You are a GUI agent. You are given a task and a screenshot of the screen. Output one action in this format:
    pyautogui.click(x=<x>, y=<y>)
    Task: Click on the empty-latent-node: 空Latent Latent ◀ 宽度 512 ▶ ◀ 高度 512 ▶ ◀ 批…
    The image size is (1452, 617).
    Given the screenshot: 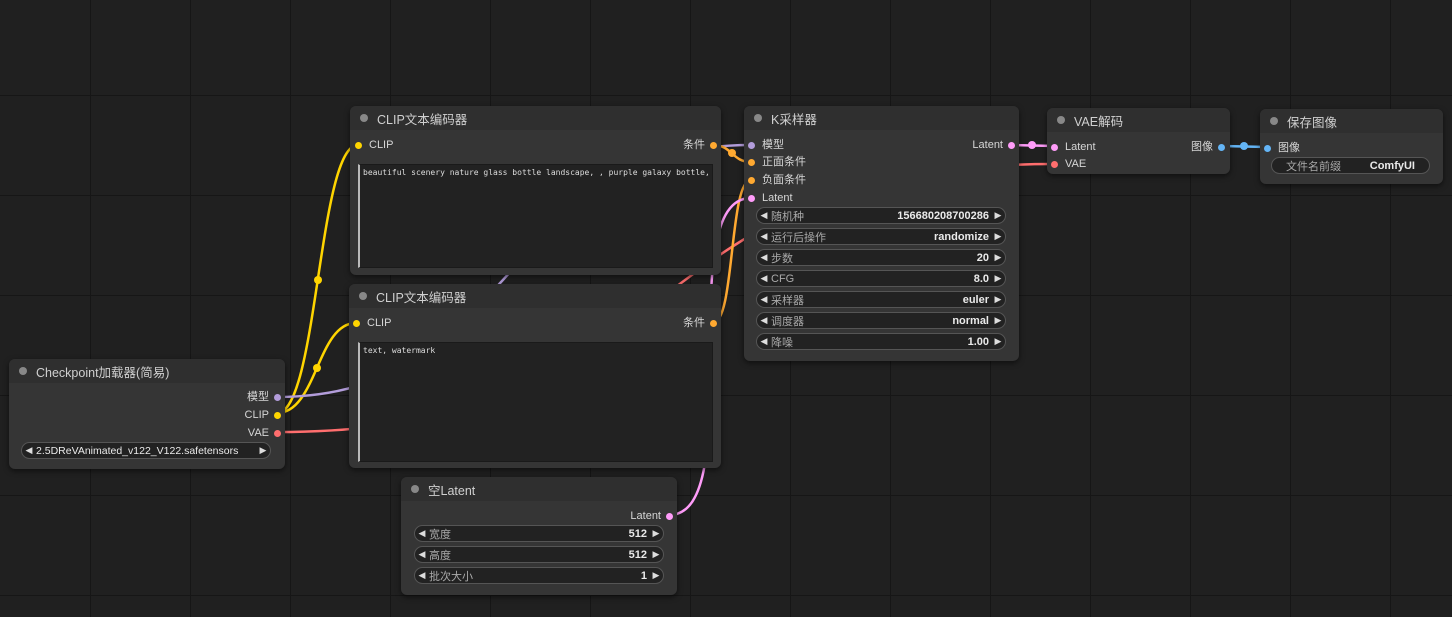 What is the action you would take?
    pyautogui.click(x=539, y=536)
    